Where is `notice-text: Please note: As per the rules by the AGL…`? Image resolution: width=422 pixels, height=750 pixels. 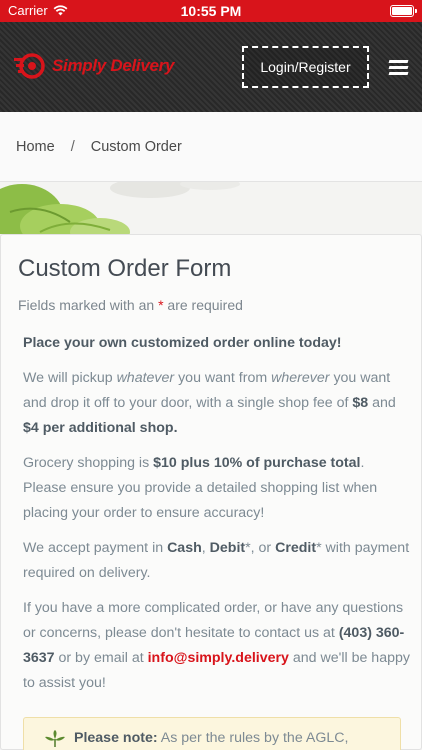 notice-text: Please note: As per the rules by the AGL… is located at coordinates (211, 738).